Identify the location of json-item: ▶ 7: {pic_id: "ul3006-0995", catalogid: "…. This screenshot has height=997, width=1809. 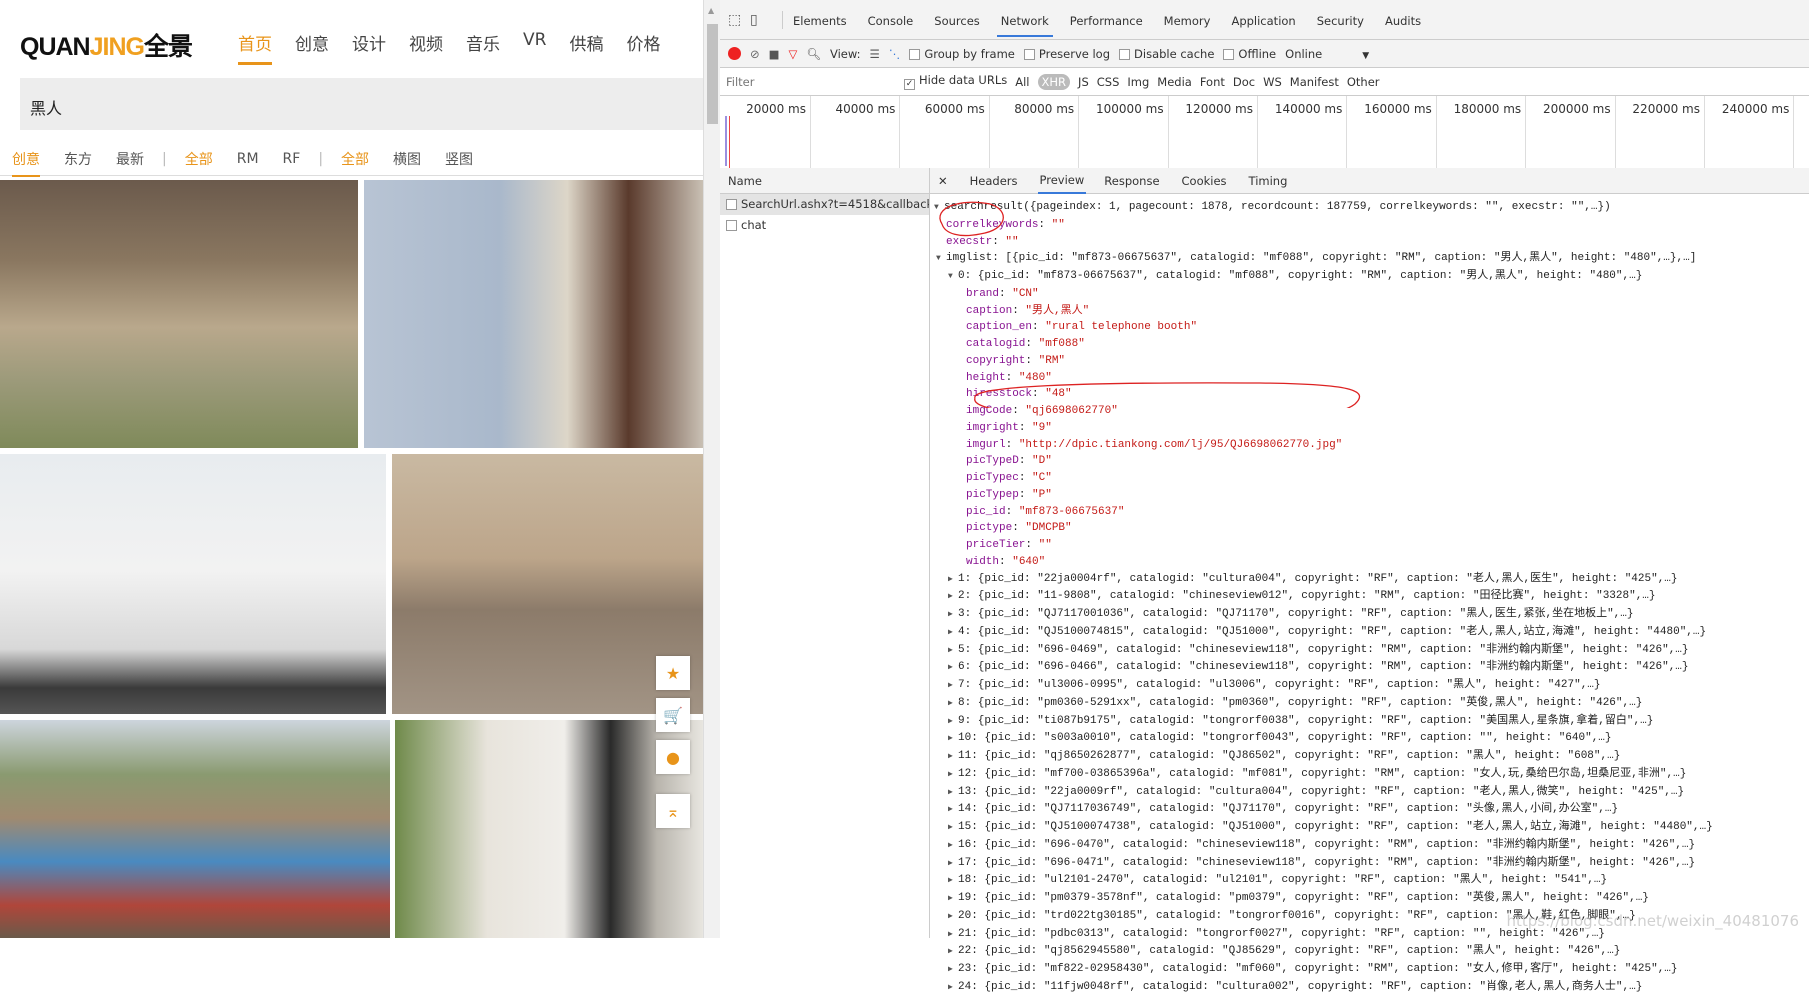
(1323, 686).